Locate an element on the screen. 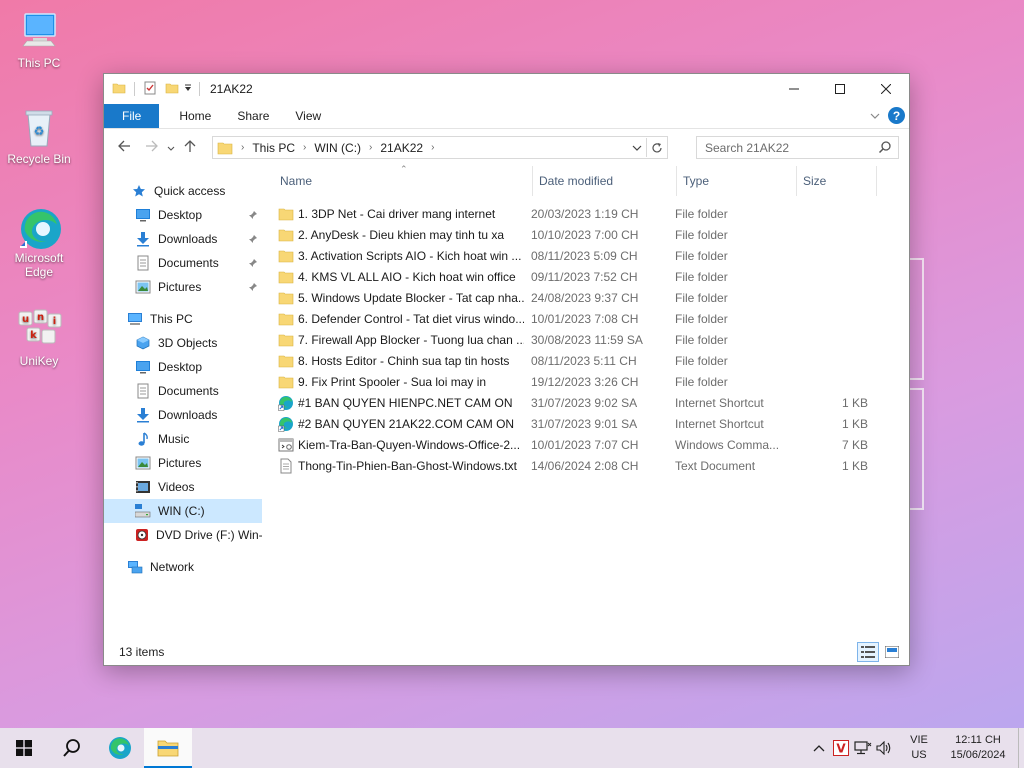  file-date: 10/01/2023 7:08 CH is located at coordinates (585, 318).